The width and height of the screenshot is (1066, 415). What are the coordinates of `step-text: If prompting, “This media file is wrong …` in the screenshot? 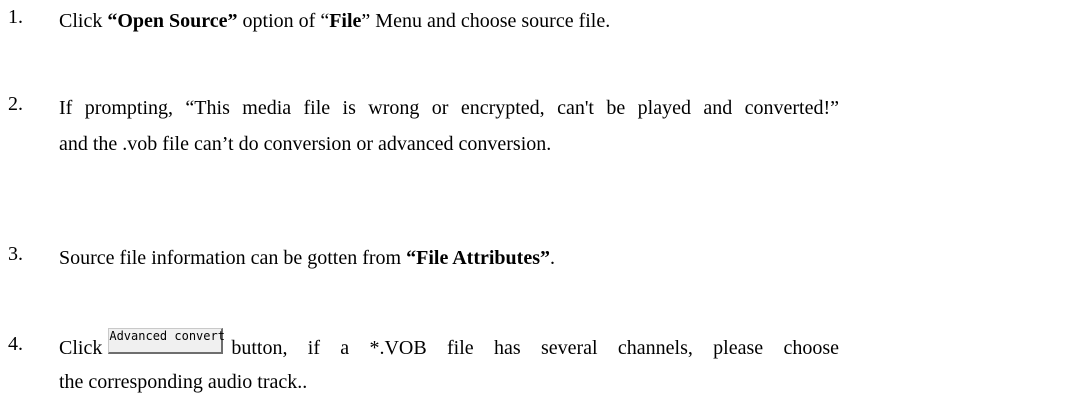 It's located at (449, 126).